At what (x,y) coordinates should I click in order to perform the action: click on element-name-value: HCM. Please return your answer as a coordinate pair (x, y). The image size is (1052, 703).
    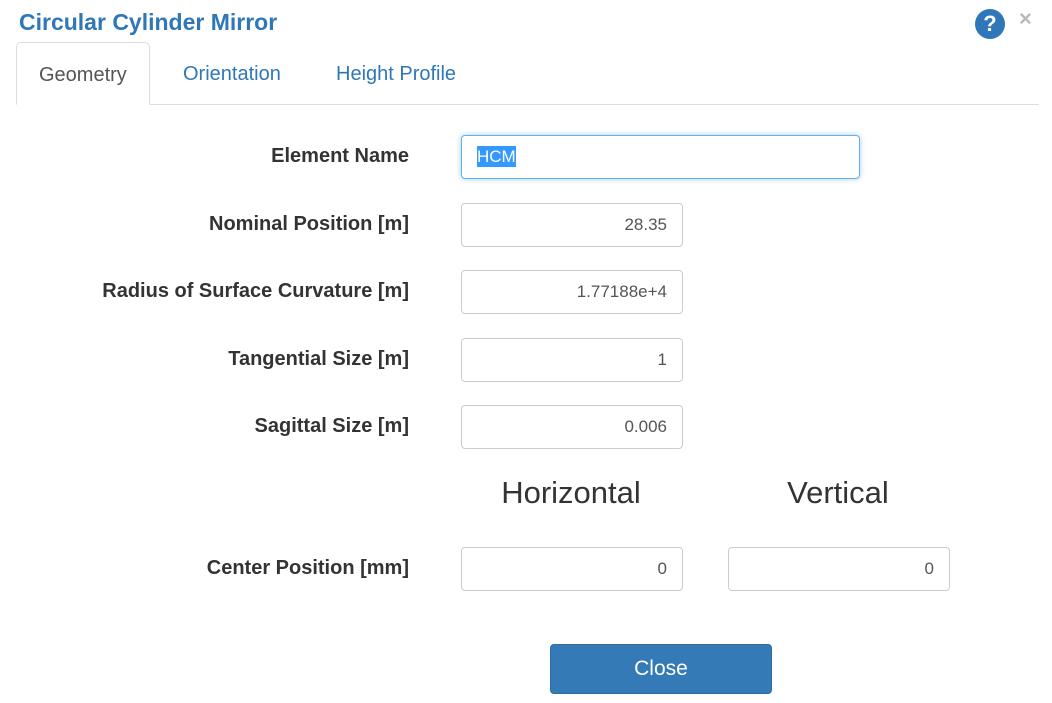
    Looking at the image, I should click on (496, 156).